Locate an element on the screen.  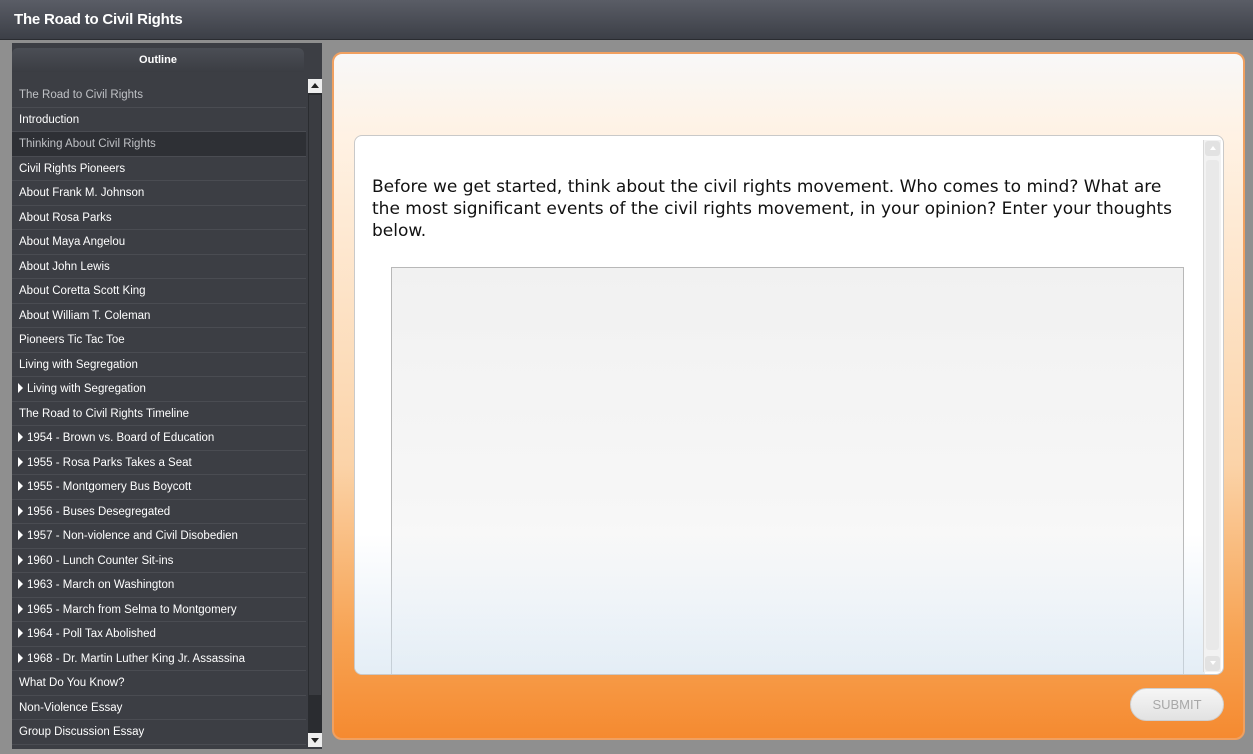
outline-item-label: What Do You Know? is located at coordinates (72, 683).